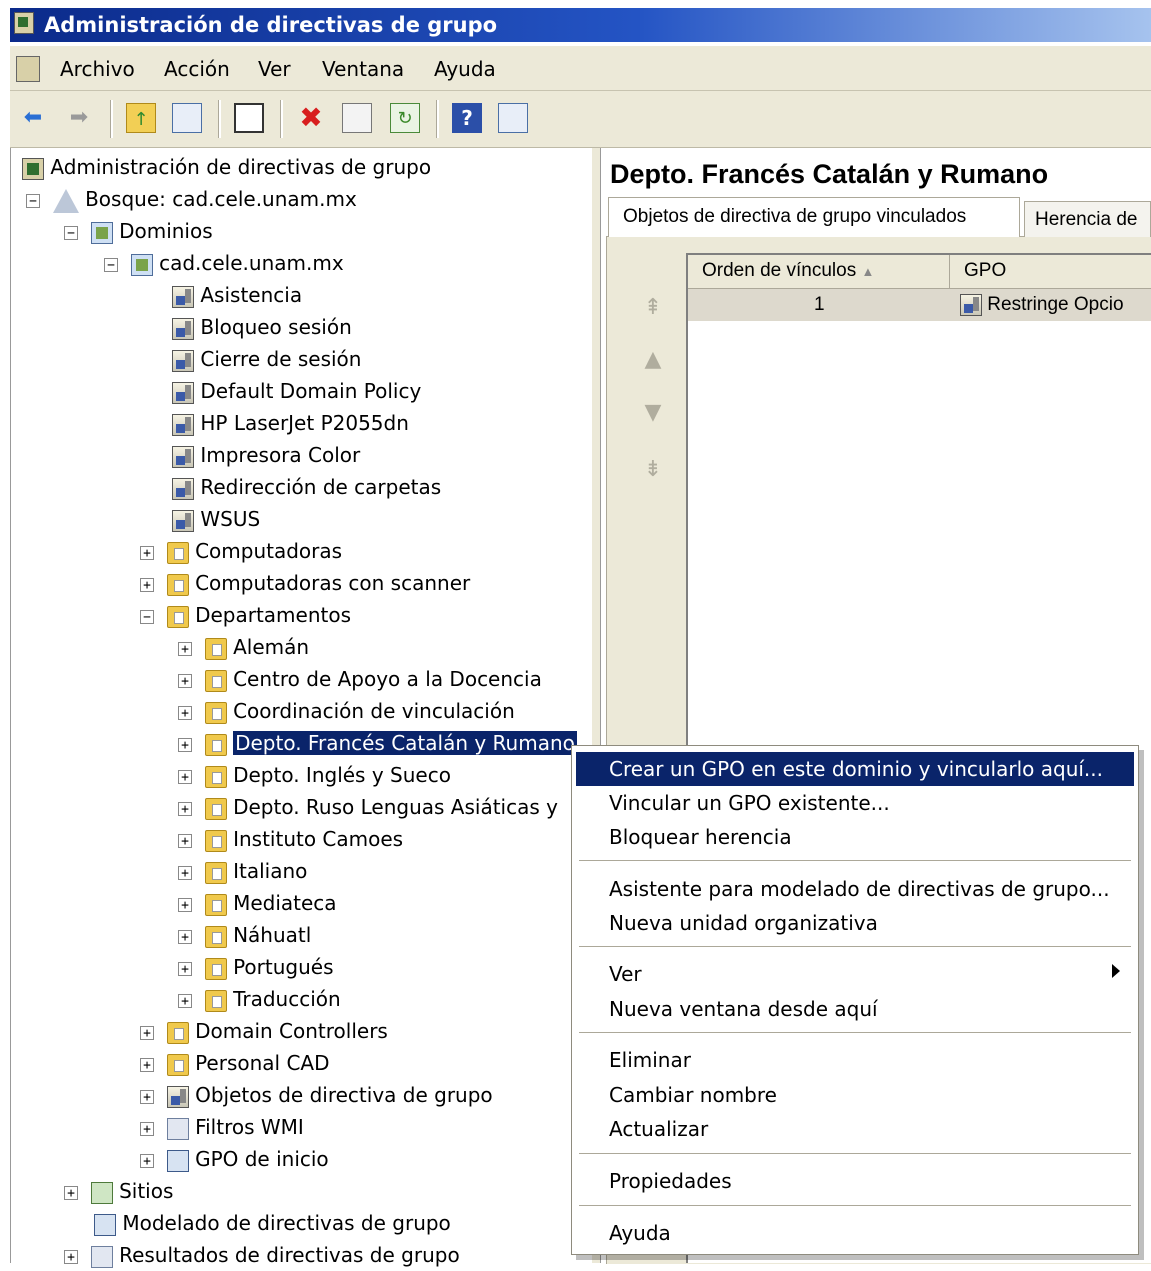 This screenshot has height=1271, width=1151. I want to click on tree-item-gpo-container: + Objetos de directiva de grupo, so click(316, 1095).